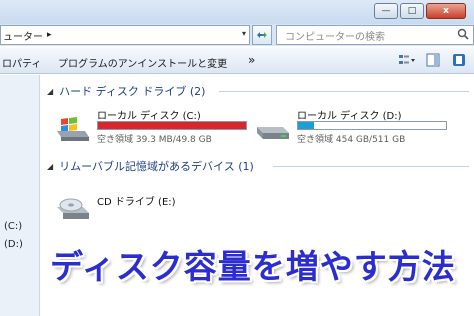 This screenshot has height=316, width=474. What do you see at coordinates (149, 116) in the screenshot?
I see `drive-name: ローカル ディスク (C:)` at bounding box center [149, 116].